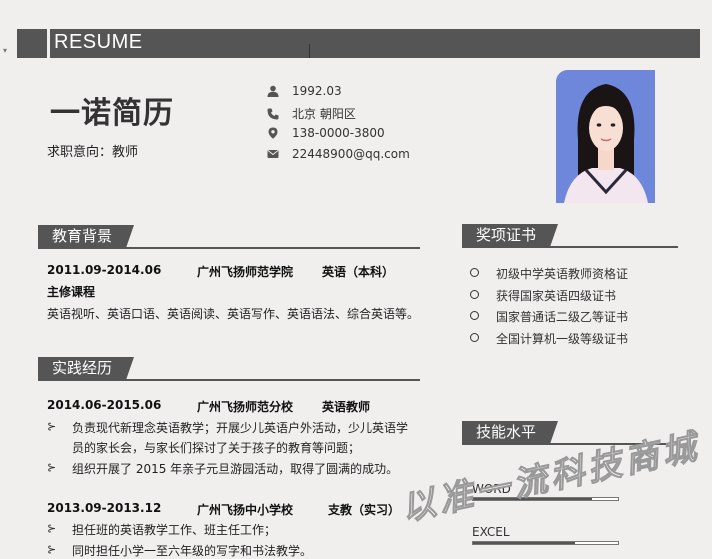 The width and height of the screenshot is (712, 559). What do you see at coordinates (309, 51) in the screenshot?
I see `text-cursor` at bounding box center [309, 51].